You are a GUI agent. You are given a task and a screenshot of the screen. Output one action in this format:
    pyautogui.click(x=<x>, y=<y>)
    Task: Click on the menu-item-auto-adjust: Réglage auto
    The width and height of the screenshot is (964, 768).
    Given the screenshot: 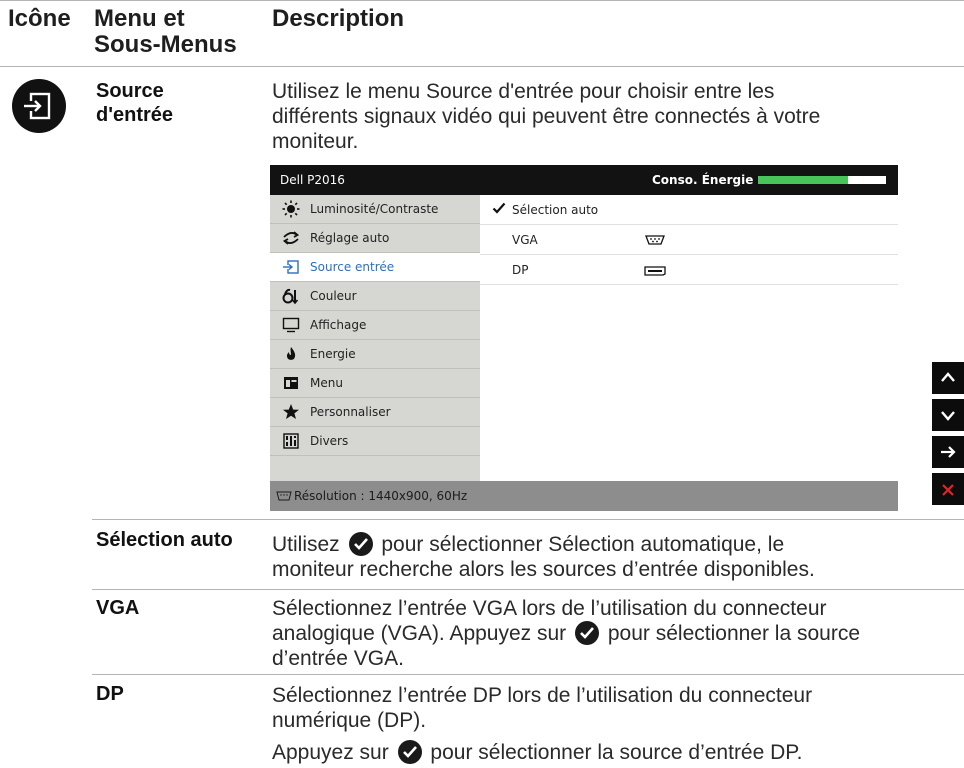 What is the action you would take?
    pyautogui.click(x=375, y=238)
    